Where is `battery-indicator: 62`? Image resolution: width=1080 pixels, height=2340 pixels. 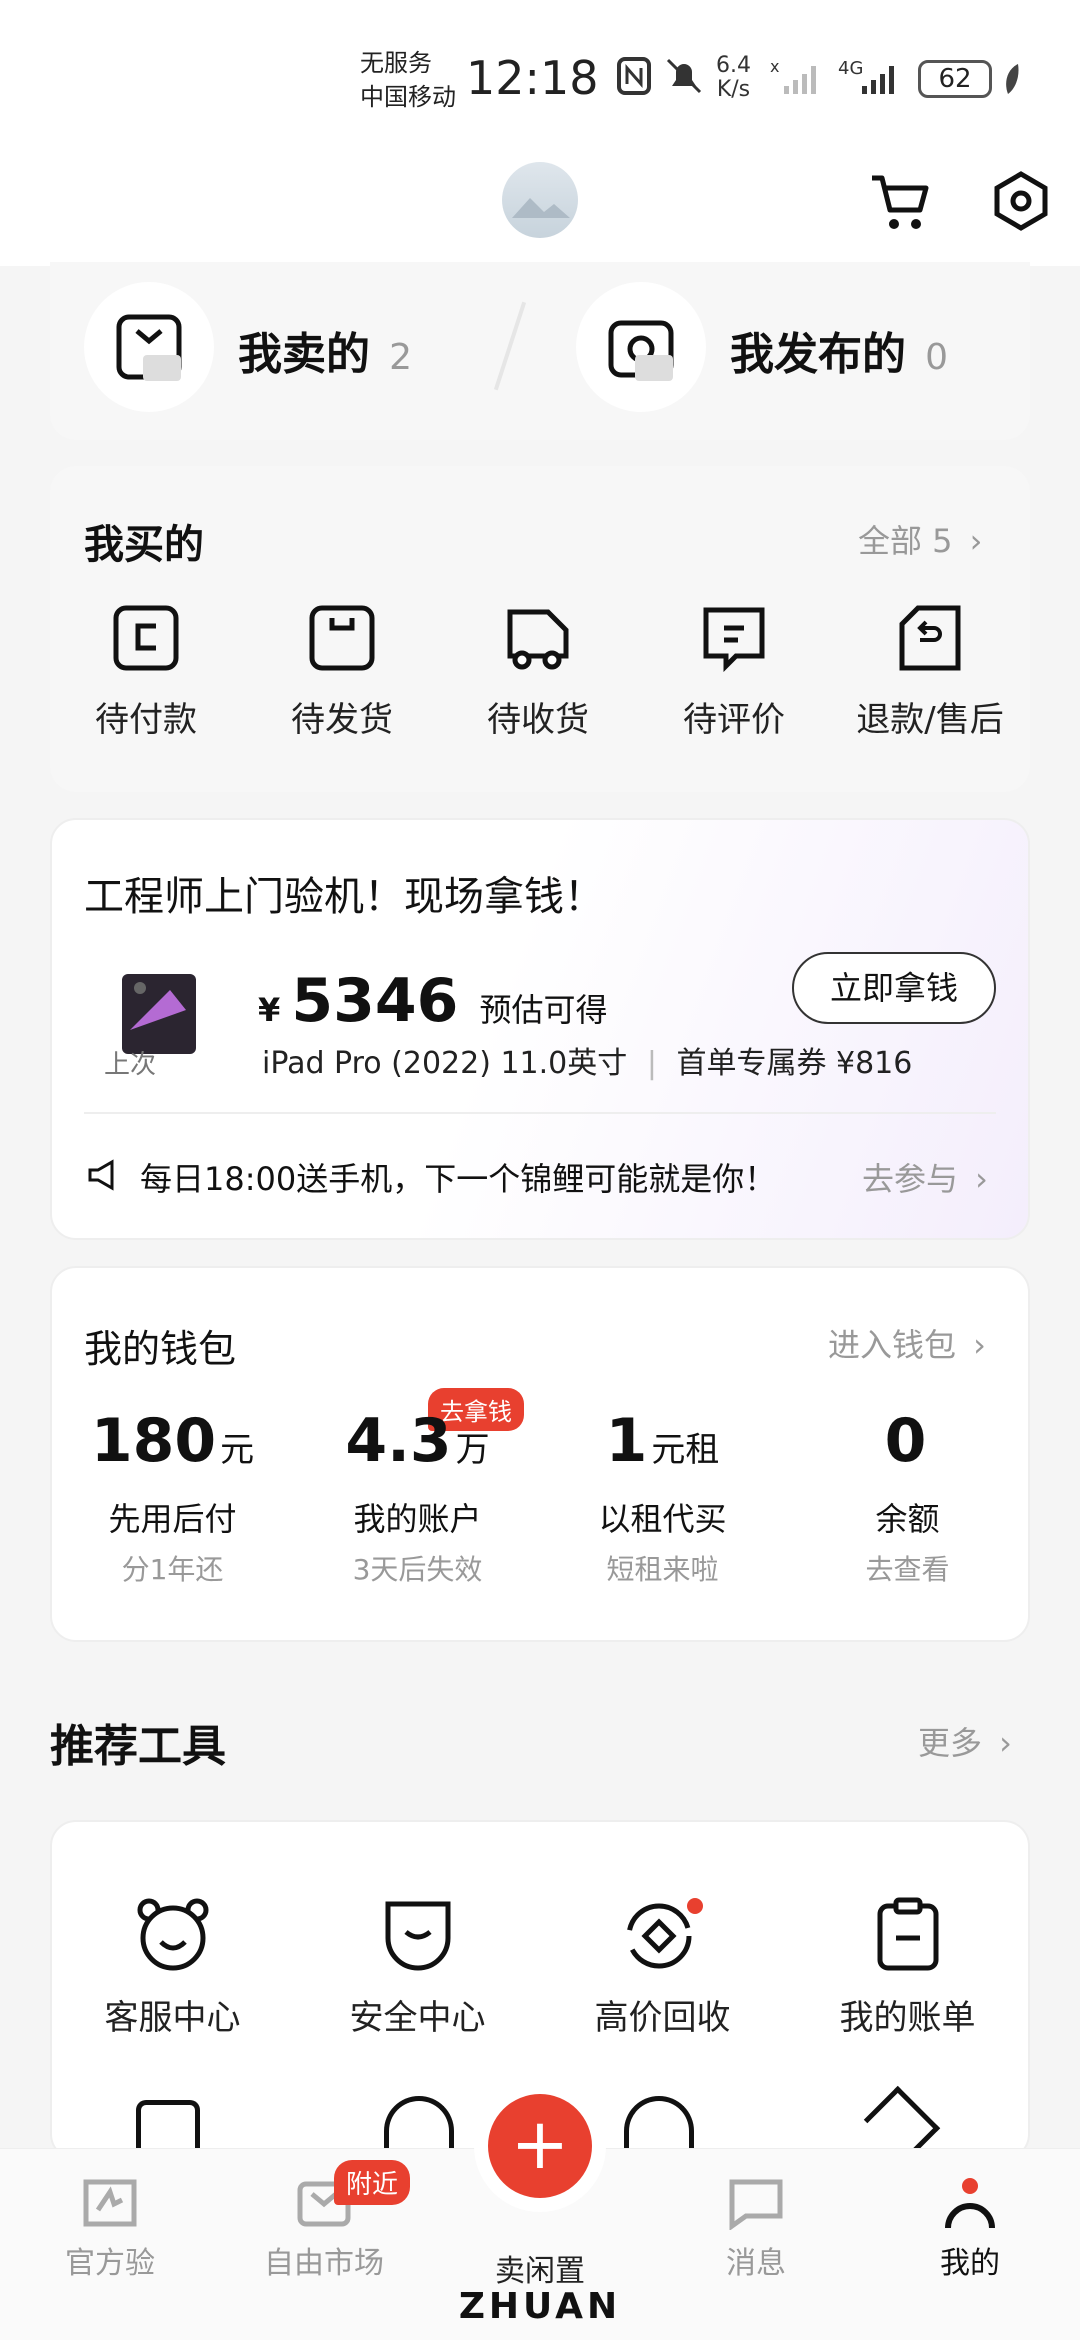 battery-indicator: 62 is located at coordinates (955, 79).